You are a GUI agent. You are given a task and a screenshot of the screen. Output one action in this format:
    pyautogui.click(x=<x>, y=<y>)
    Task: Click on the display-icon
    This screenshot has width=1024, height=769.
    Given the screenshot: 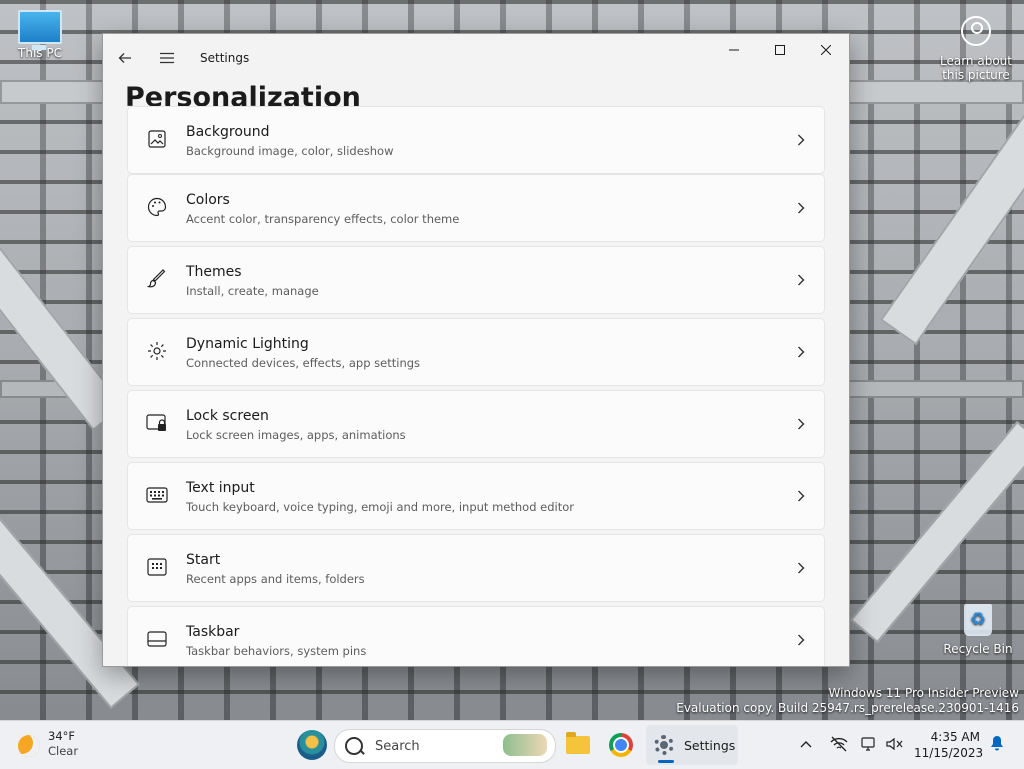 What is the action you would take?
    pyautogui.click(x=868, y=744)
    